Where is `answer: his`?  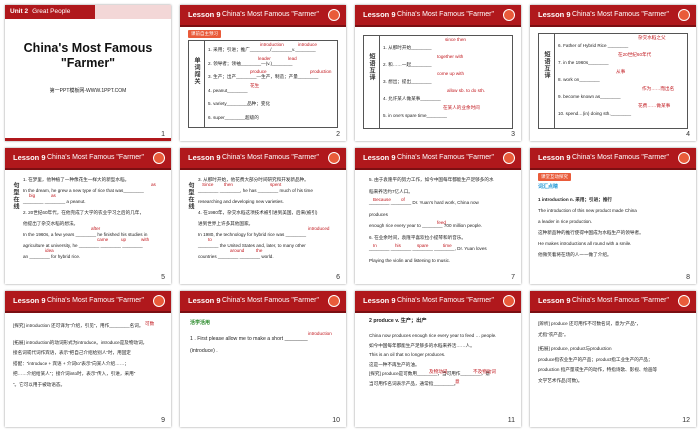
answer: his is located at coordinates (398, 245).